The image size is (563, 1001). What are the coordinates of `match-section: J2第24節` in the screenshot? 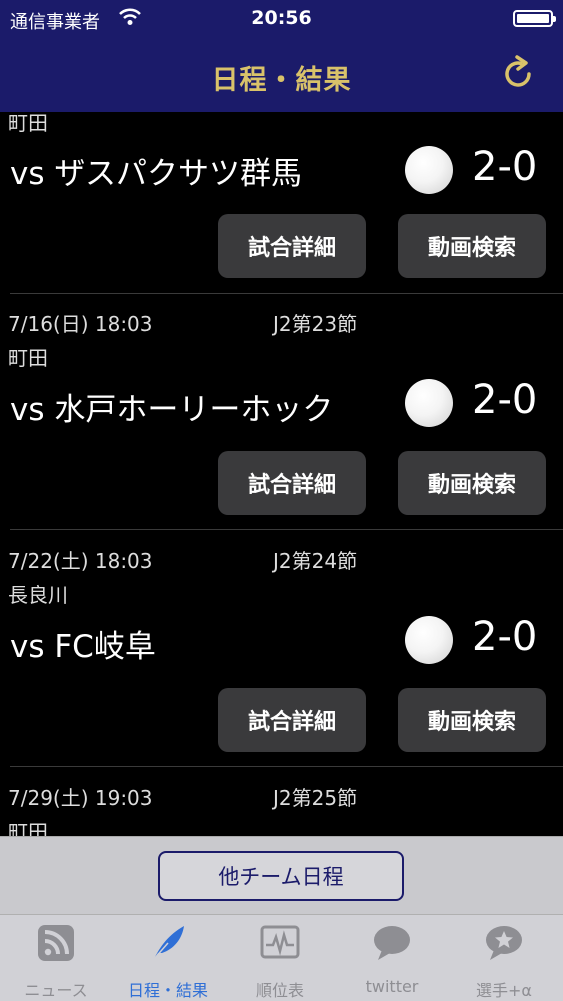 It's located at (315, 561).